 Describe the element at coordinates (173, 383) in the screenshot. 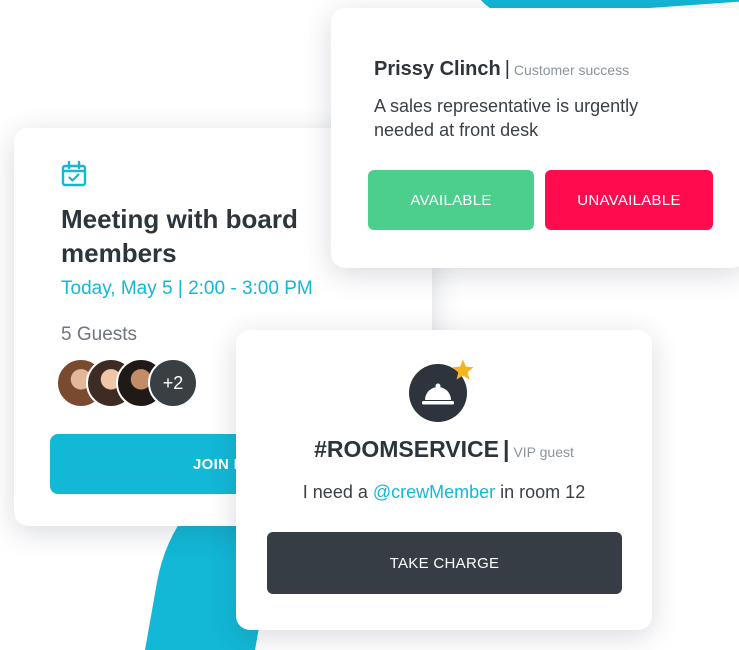

I see `more-guests-badge: +2` at that location.